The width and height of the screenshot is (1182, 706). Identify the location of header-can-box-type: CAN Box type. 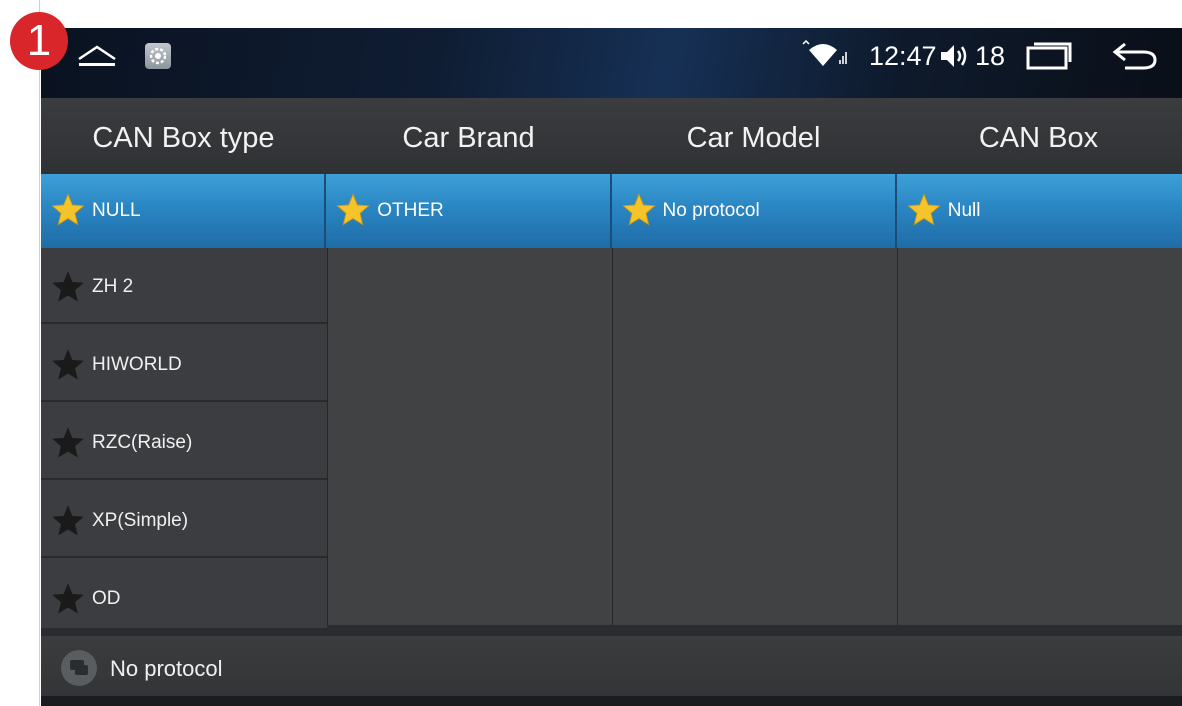
(183, 138).